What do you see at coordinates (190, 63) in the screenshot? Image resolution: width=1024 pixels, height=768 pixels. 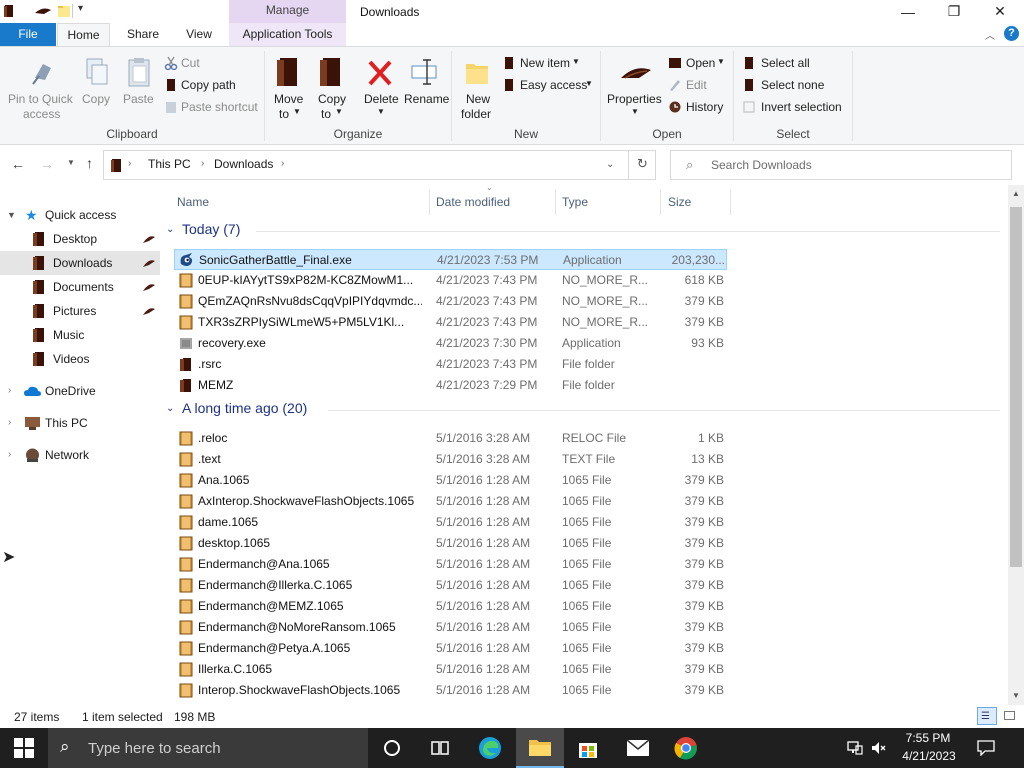 I see `cut-button: Cut` at bounding box center [190, 63].